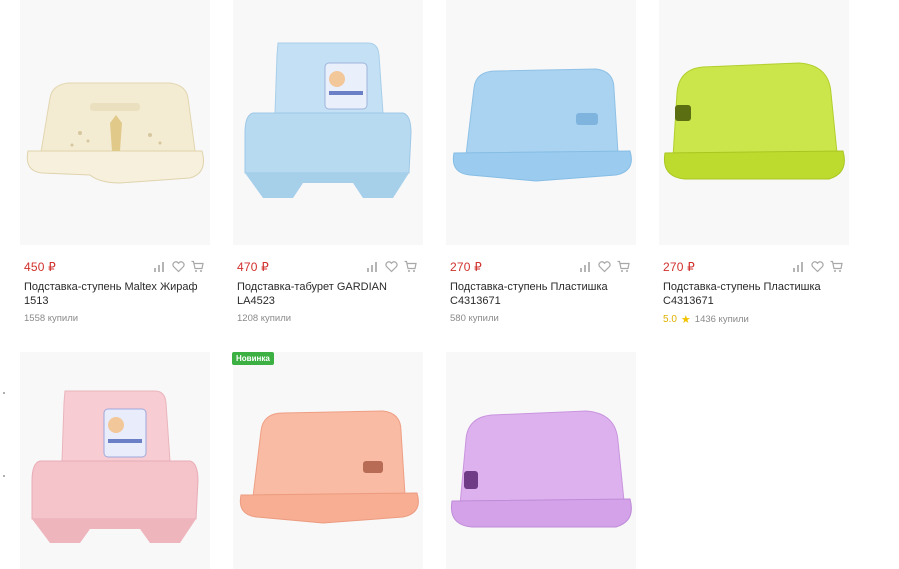 The width and height of the screenshot is (899, 569). Describe the element at coordinates (670, 319) in the screenshot. I see `rating-value: 5.0` at that location.